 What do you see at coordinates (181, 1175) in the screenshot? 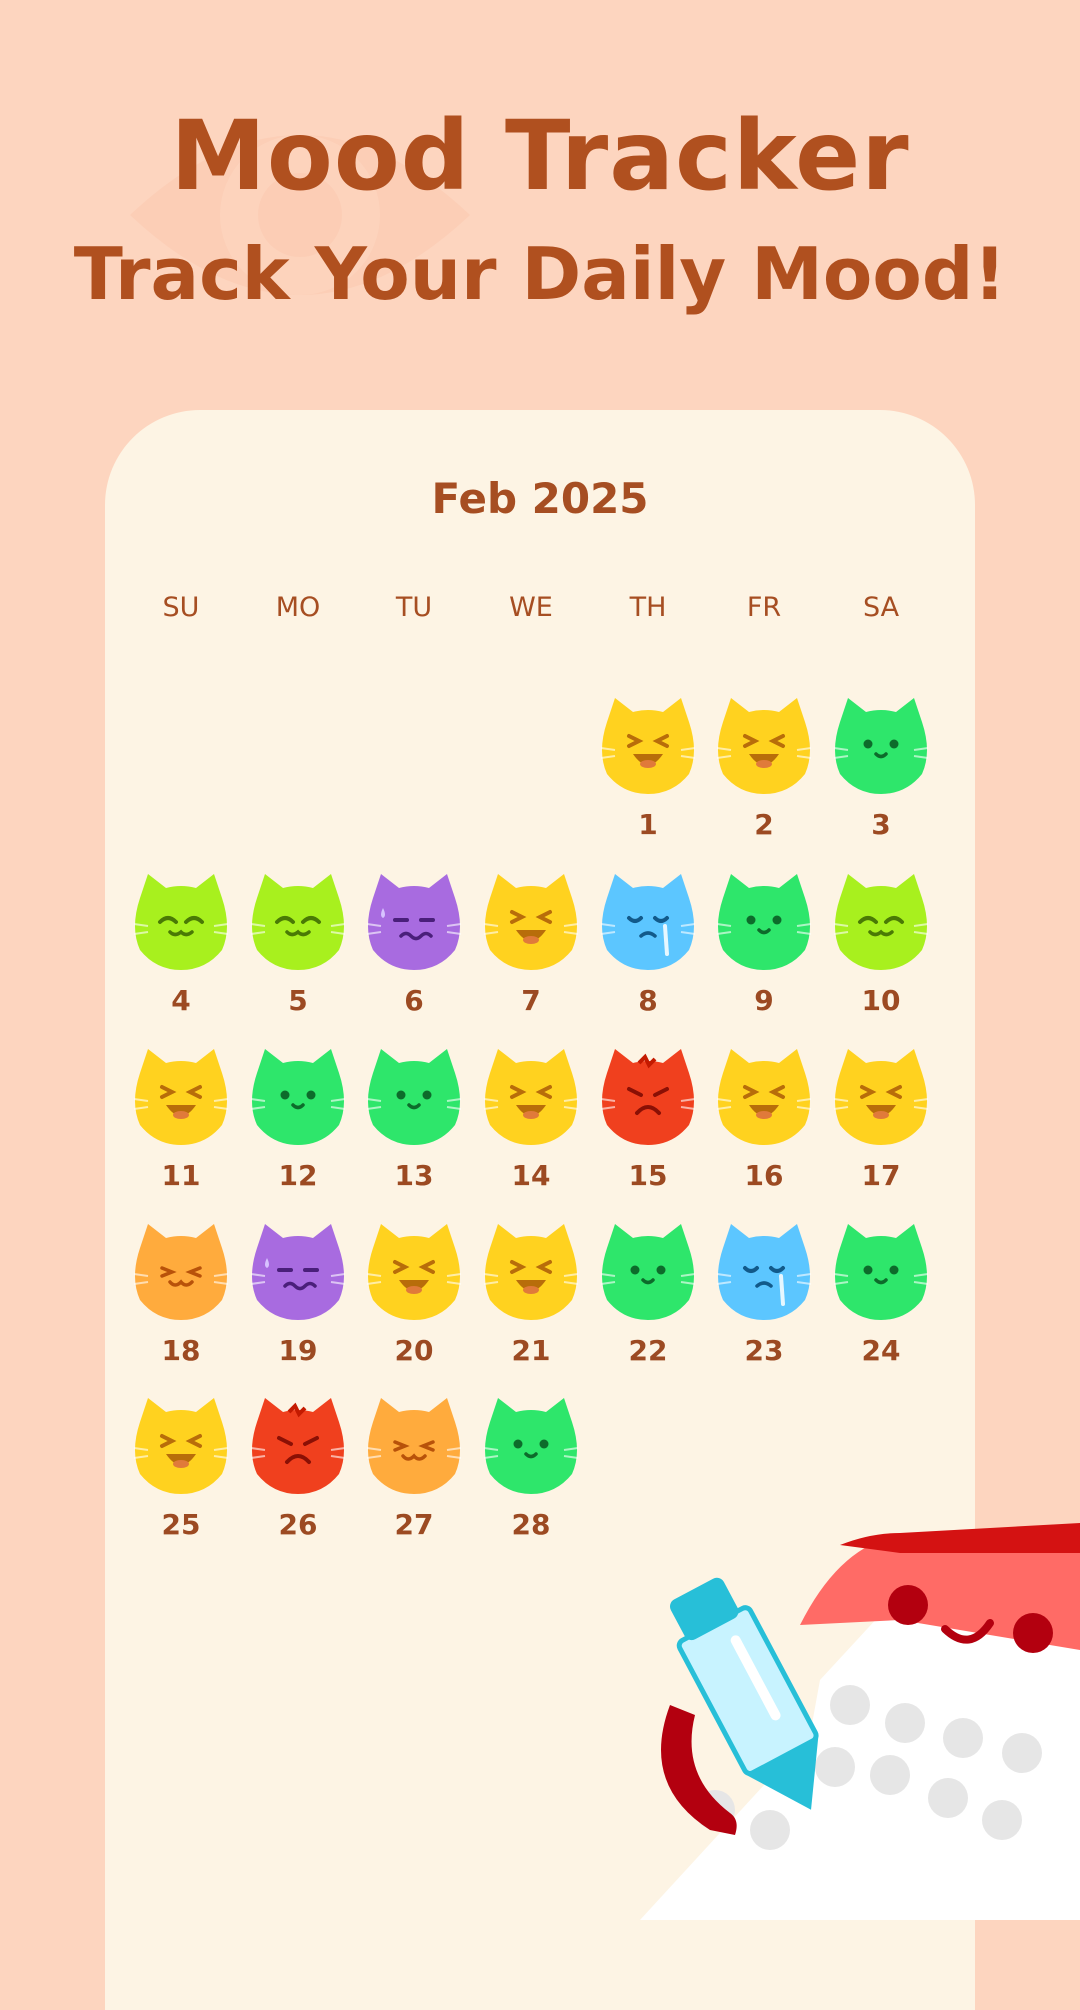
I see `day-number: 11` at bounding box center [181, 1175].